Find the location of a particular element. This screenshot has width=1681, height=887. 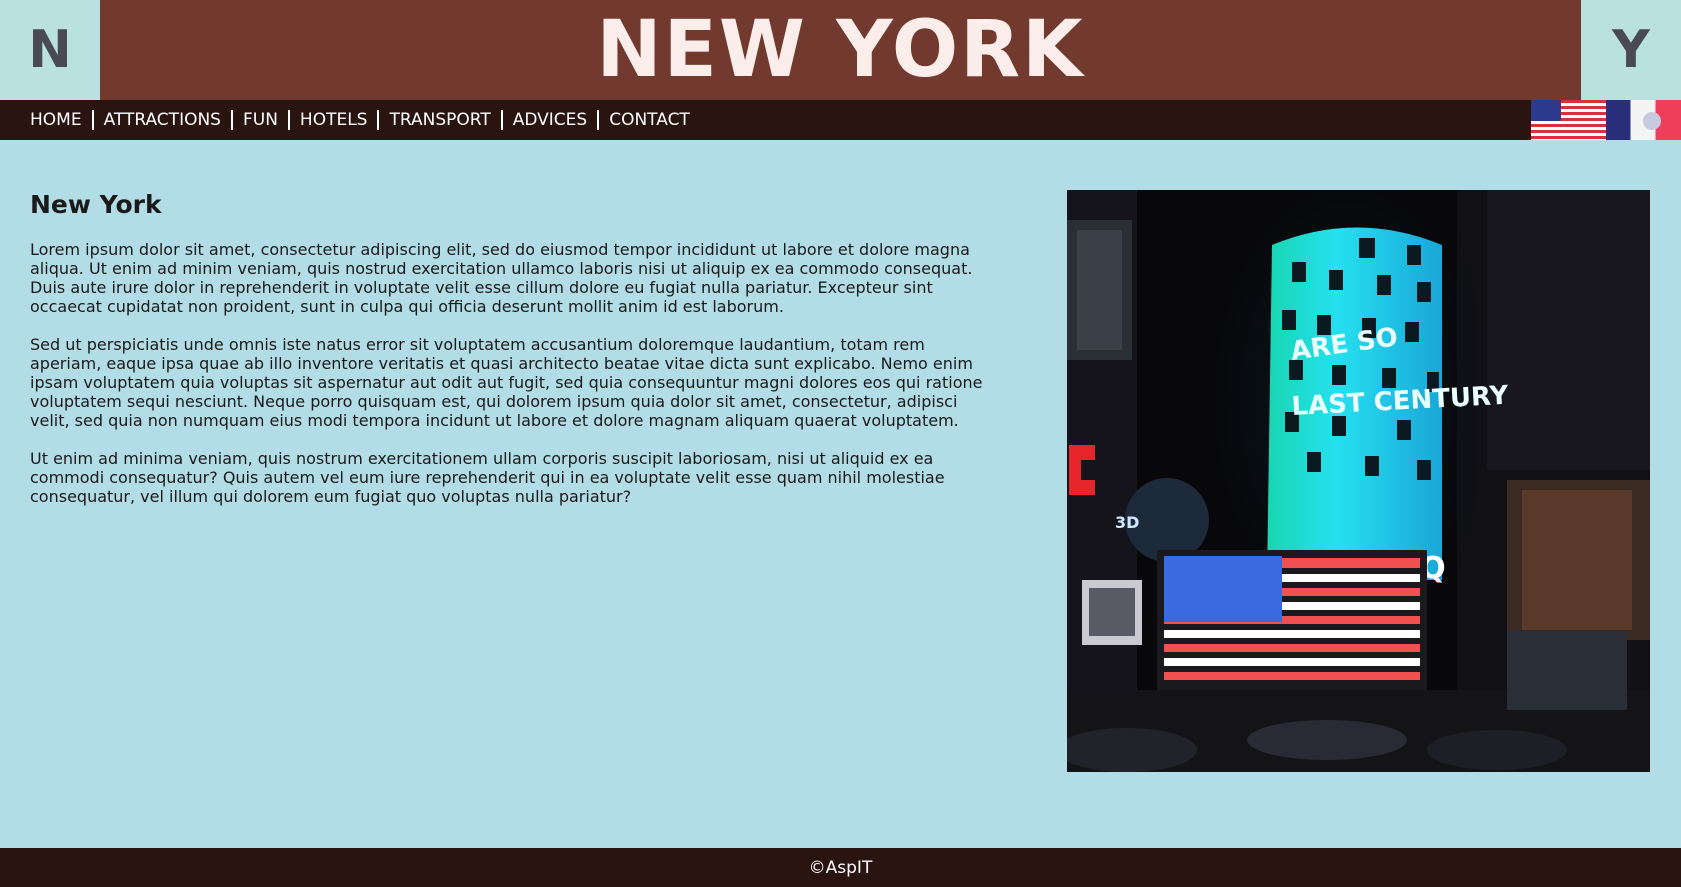

corner-letter-left: N is located at coordinates (50, 50).